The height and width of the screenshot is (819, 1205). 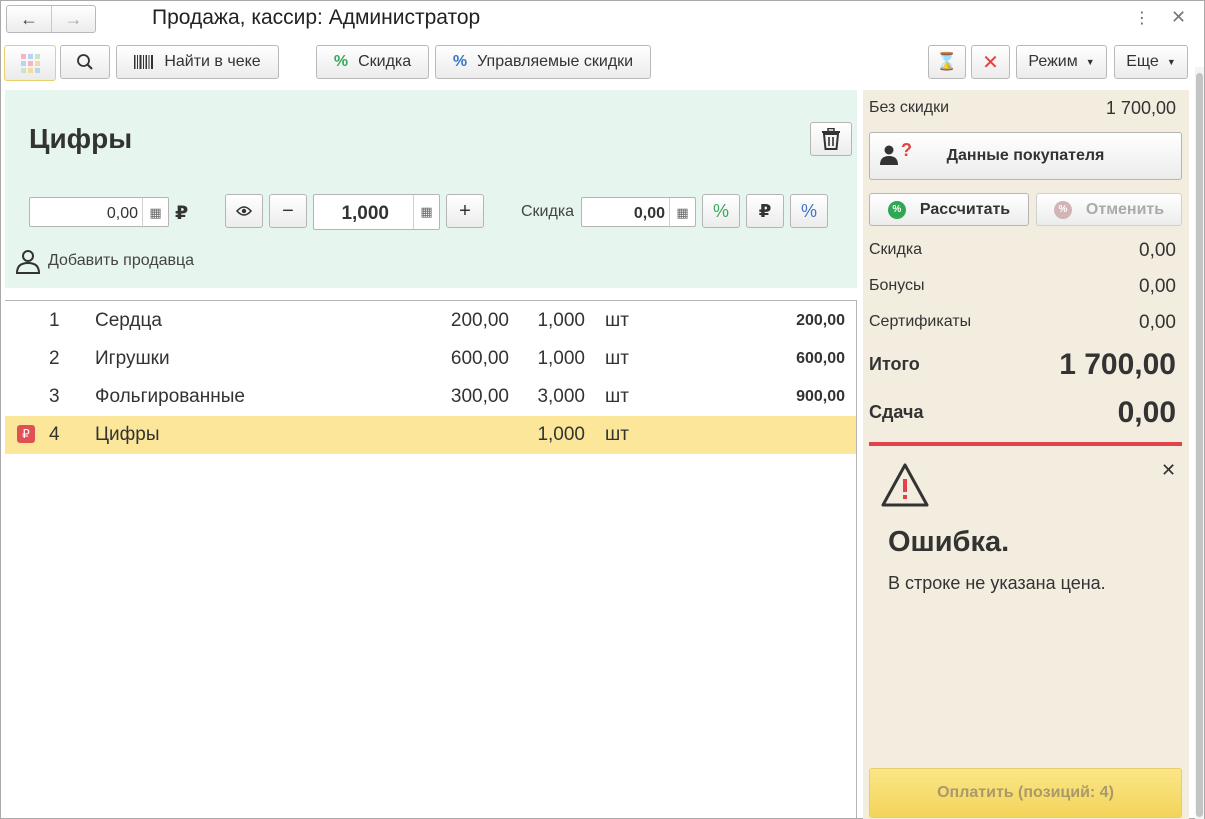 I want to click on increase-quantity-button: +, so click(x=465, y=211).